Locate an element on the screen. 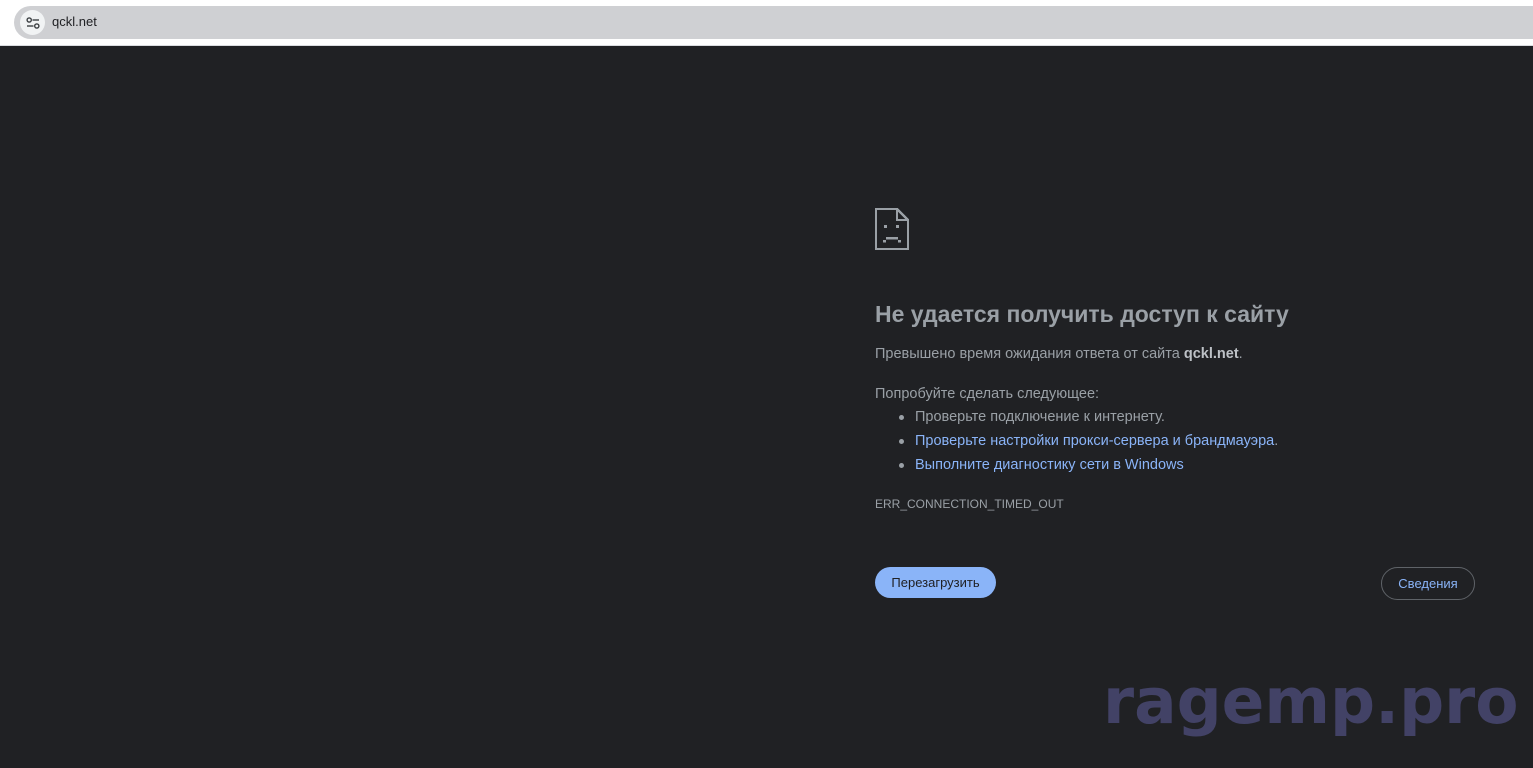  details-button: Сведения is located at coordinates (1428, 583).